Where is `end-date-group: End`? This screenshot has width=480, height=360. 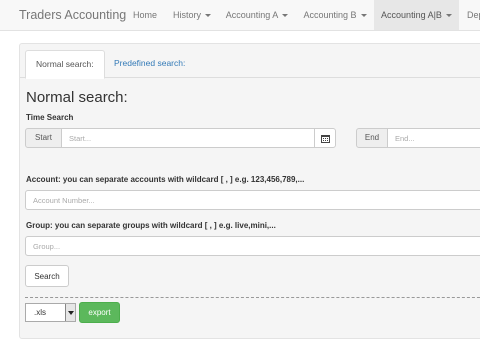 end-date-group: End is located at coordinates (418, 138).